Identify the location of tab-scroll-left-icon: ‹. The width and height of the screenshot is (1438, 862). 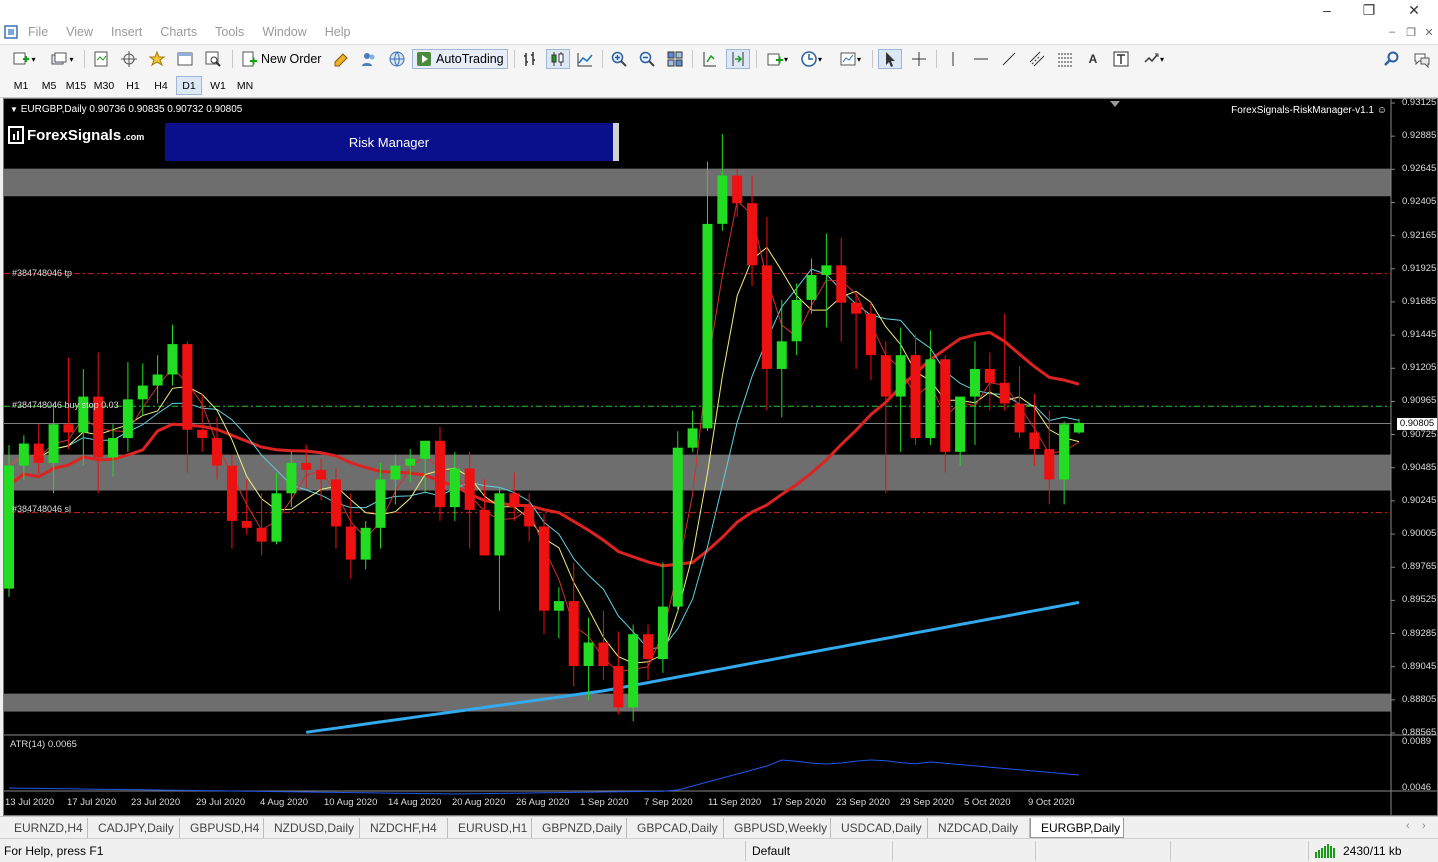
(1408, 826).